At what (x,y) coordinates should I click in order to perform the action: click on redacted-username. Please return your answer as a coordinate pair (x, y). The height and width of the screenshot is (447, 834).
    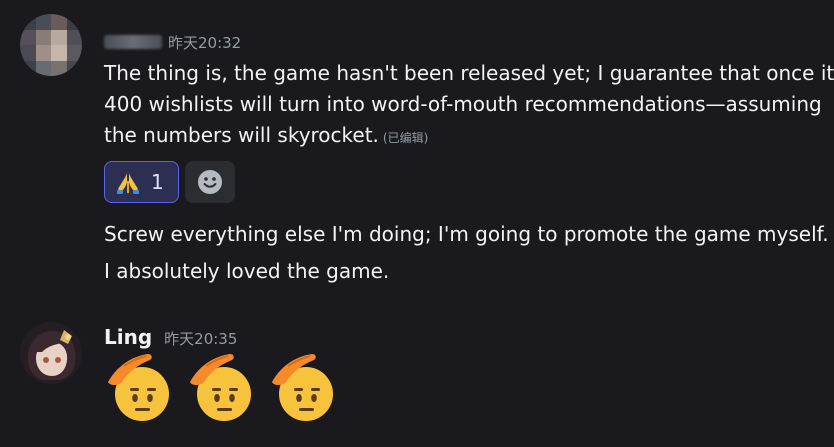
    Looking at the image, I should click on (133, 42).